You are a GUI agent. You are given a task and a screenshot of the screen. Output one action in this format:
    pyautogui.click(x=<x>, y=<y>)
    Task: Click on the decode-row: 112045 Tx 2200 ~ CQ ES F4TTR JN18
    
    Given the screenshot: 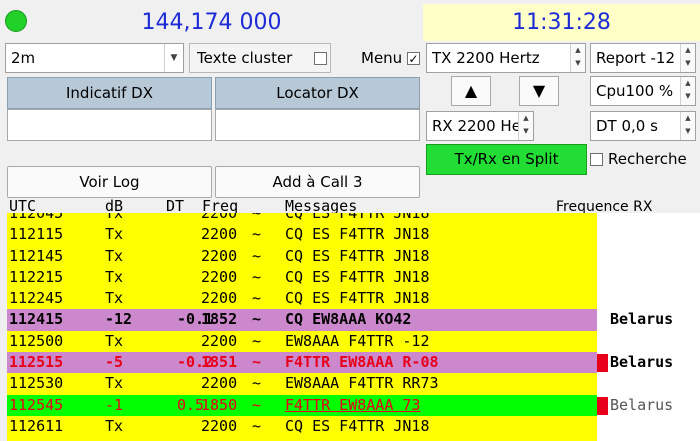 What is the action you would take?
    pyautogui.click(x=302, y=219)
    